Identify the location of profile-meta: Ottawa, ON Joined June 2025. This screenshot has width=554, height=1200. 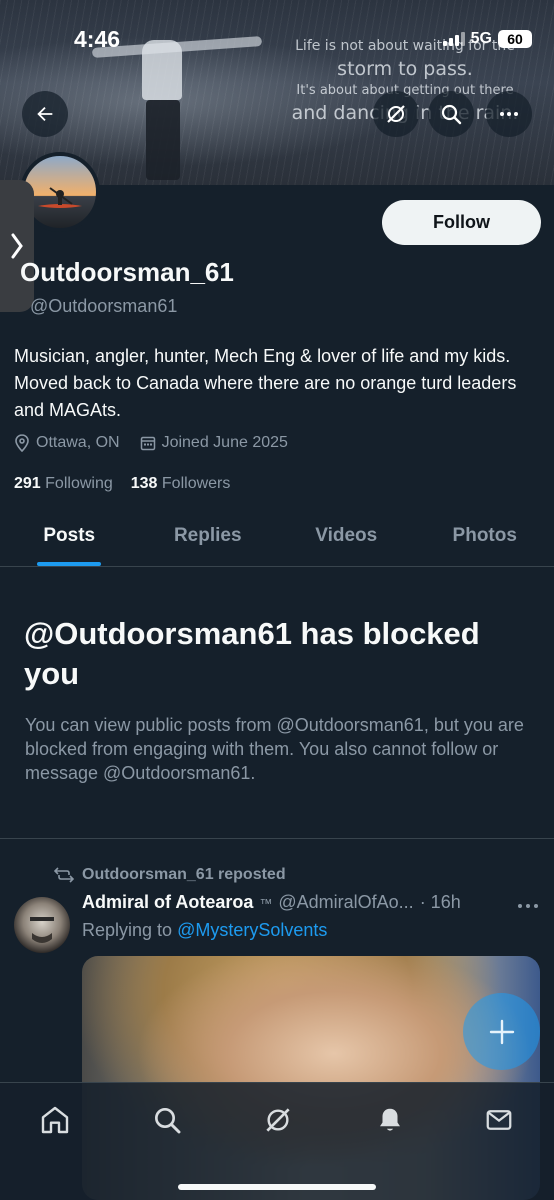
(151, 443).